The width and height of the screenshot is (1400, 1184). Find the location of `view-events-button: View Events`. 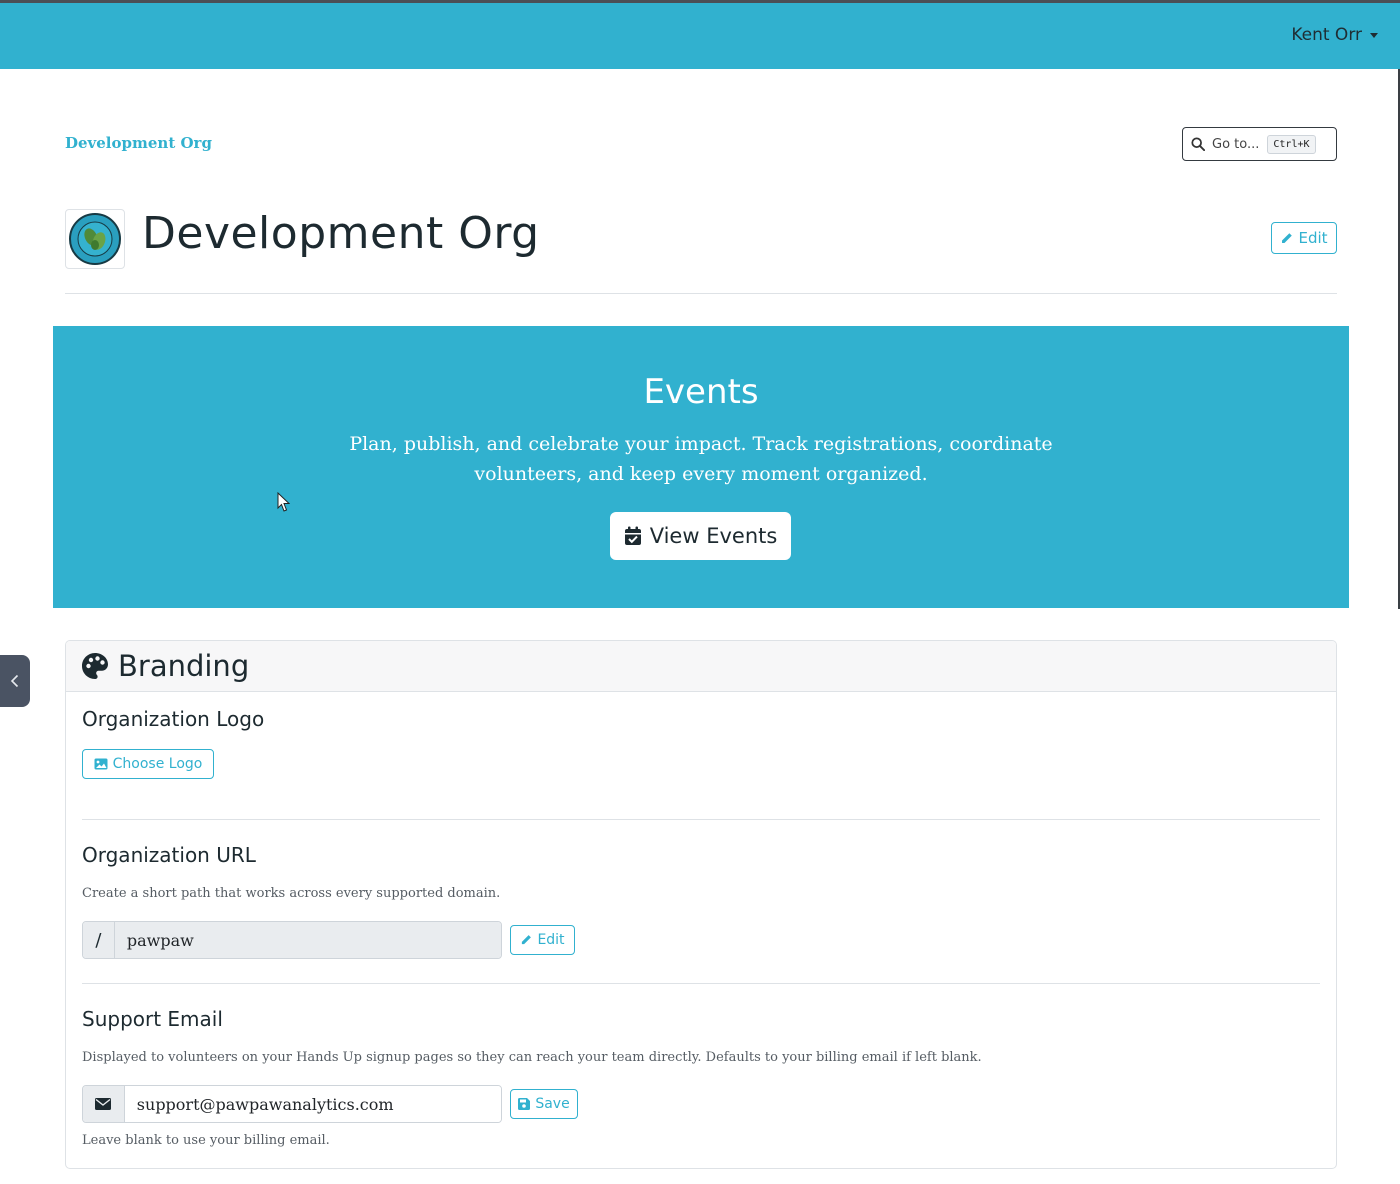

view-events-button: View Events is located at coordinates (700, 536).